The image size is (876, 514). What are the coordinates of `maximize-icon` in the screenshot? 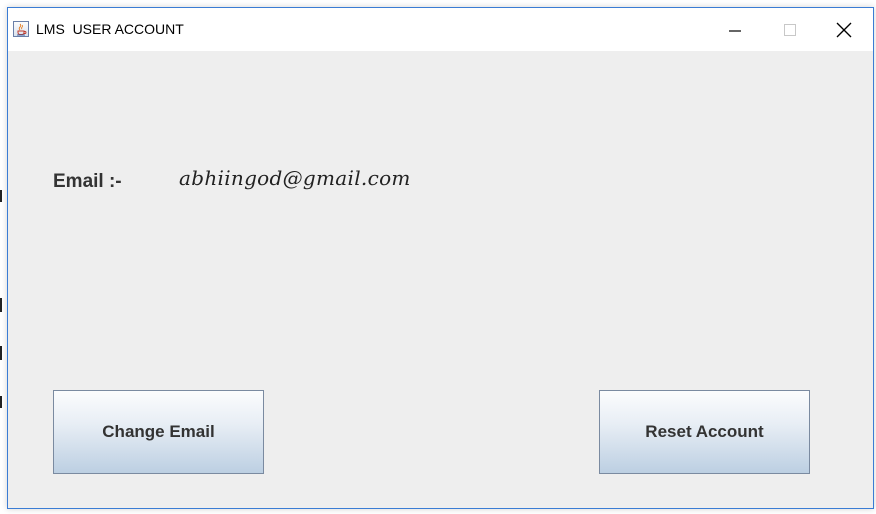 It's located at (790, 29).